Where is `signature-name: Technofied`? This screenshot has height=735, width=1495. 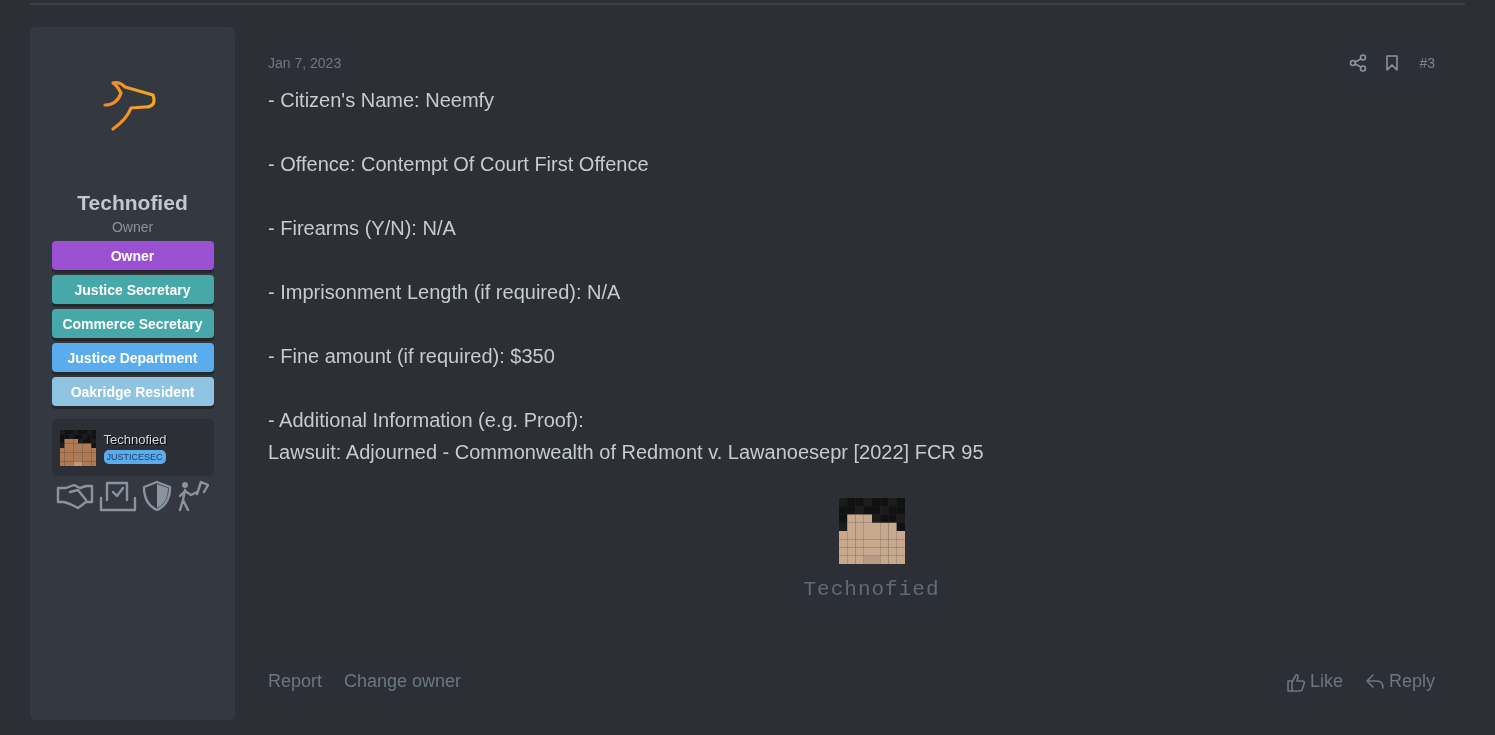
signature-name: Technofied is located at coordinates (871, 589).